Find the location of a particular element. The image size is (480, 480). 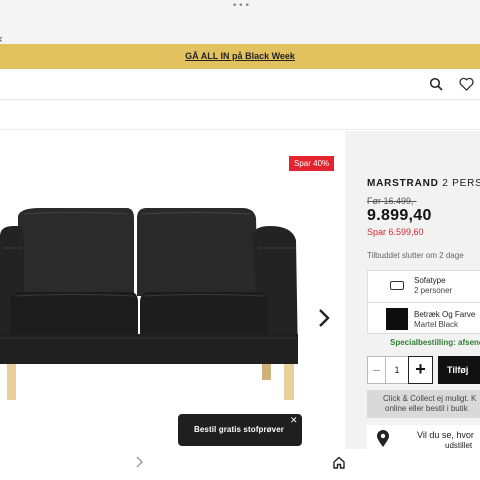

breadcrumb-area is located at coordinates (240, 115).